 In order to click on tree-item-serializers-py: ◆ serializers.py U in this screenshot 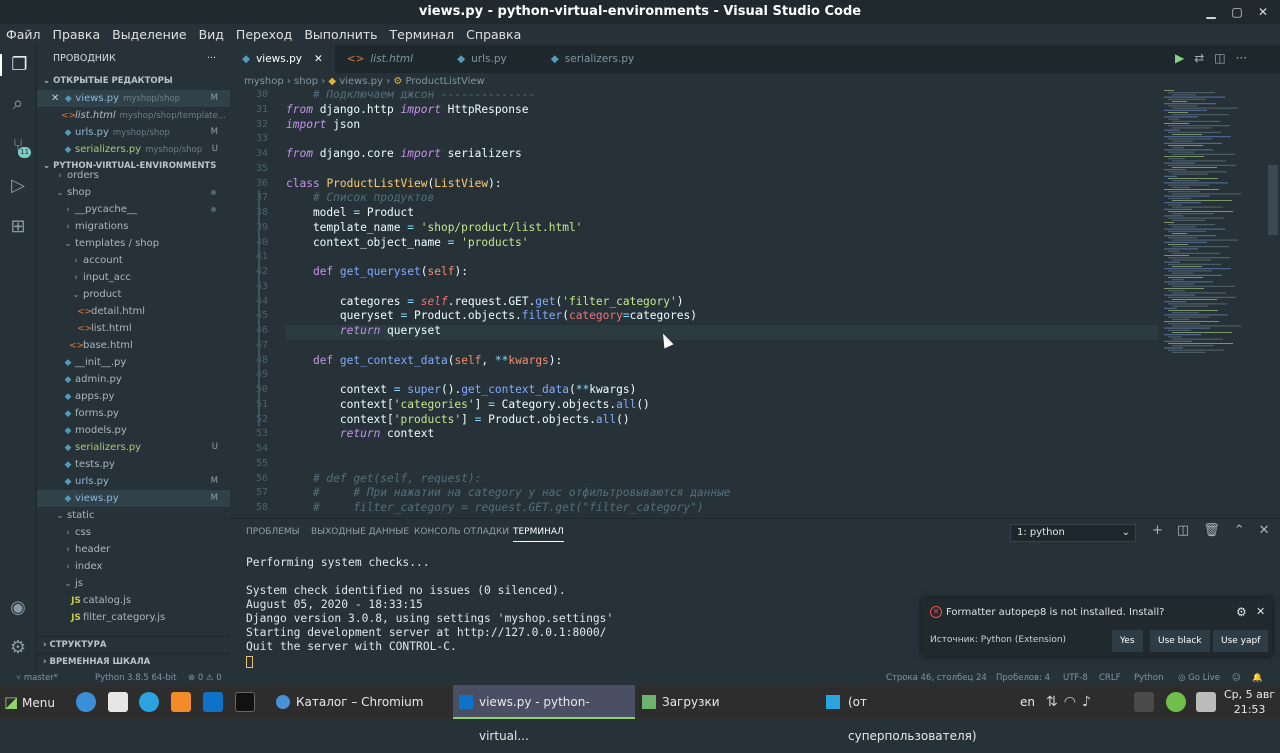, I will do `click(133, 447)`.